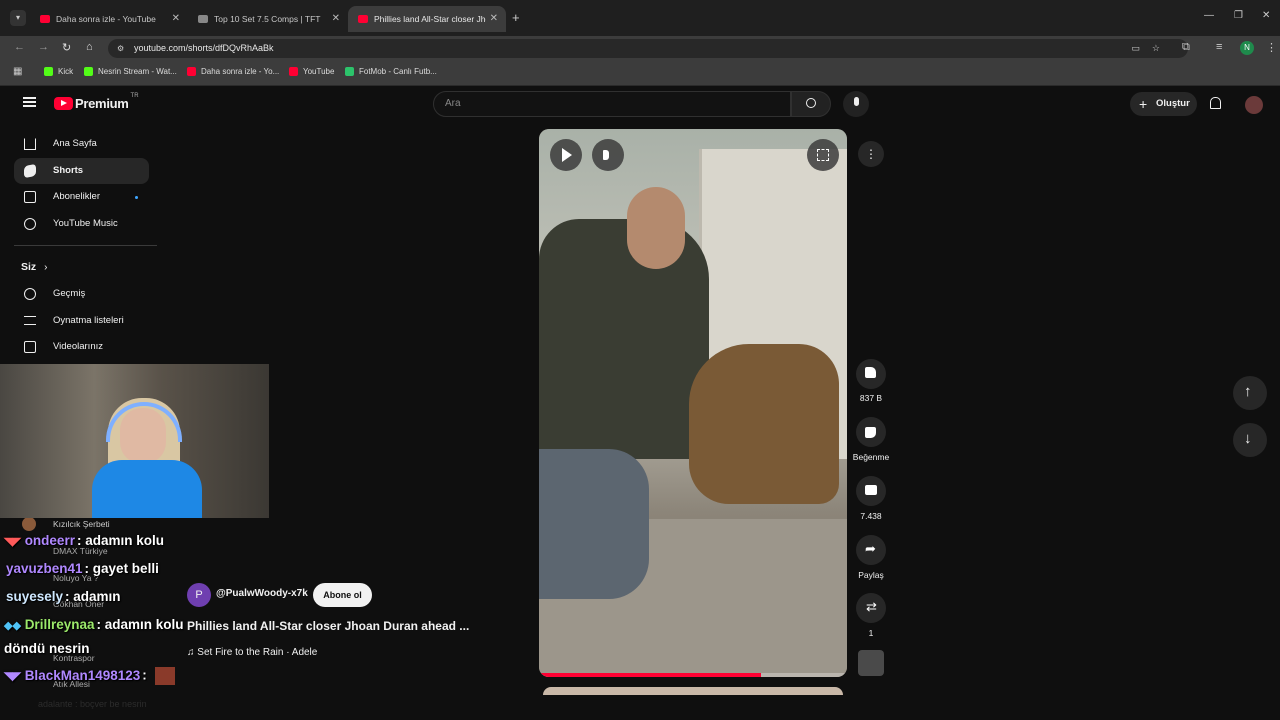  I want to click on chat-message: döndü nesrin, so click(47, 648).